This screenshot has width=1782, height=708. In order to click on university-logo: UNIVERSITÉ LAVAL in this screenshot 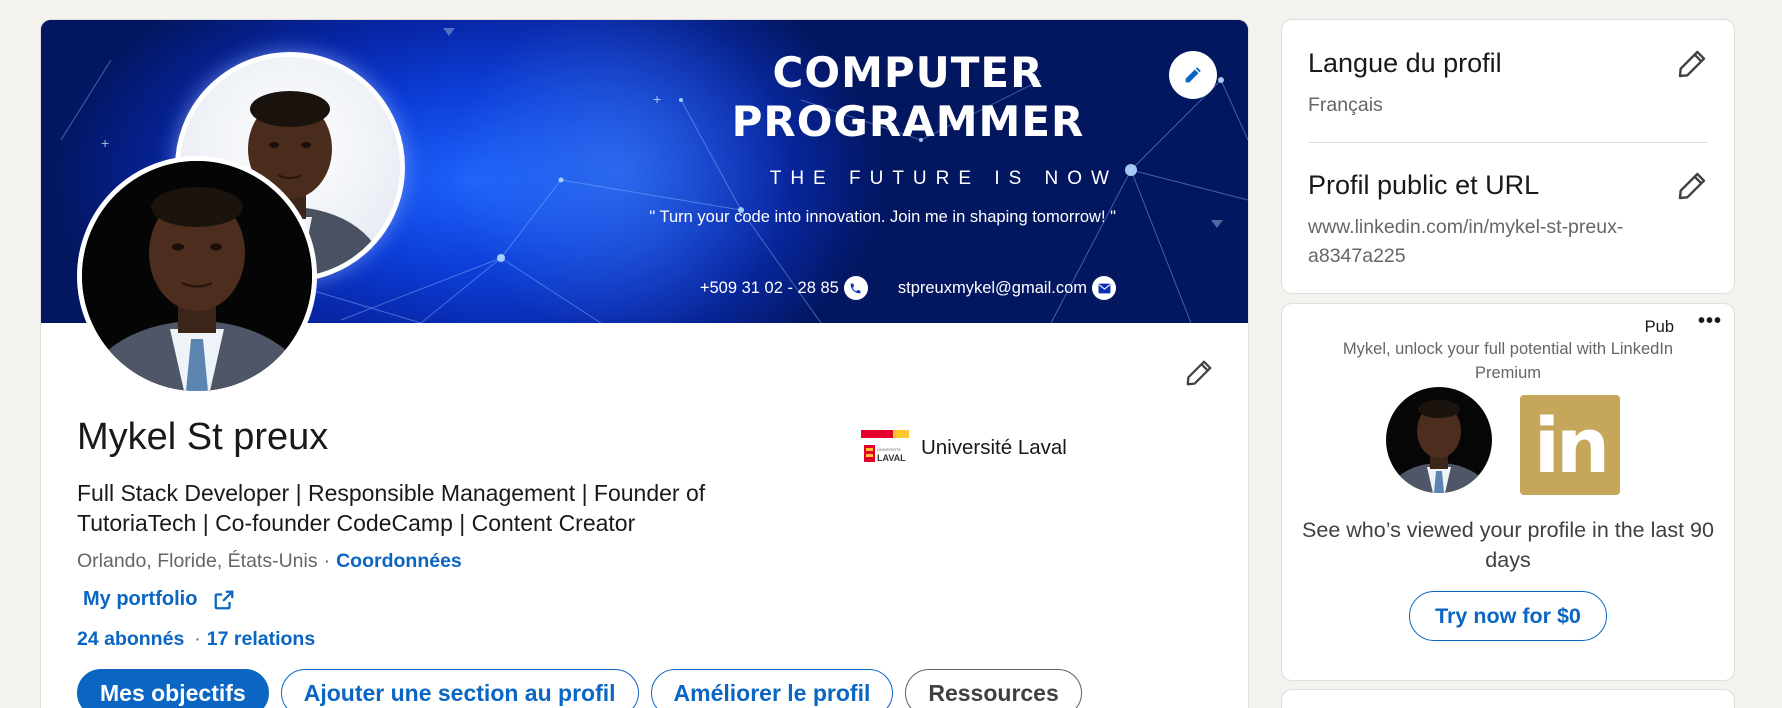, I will do `click(885, 448)`.